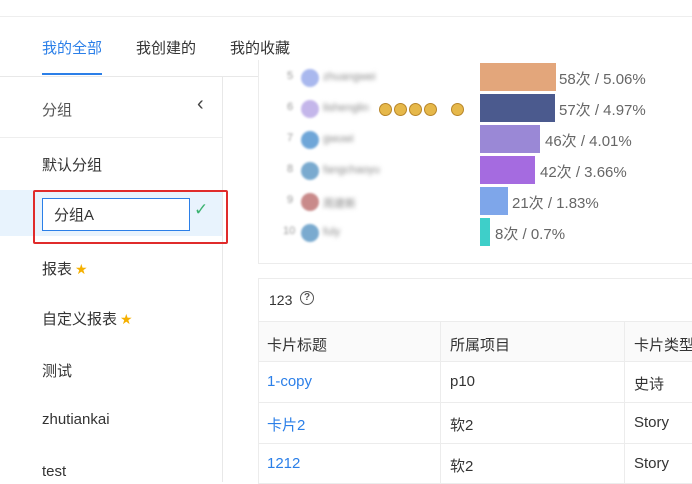 The image size is (692, 484). What do you see at coordinates (290, 169) in the screenshot?
I see `rank-number: 8` at bounding box center [290, 169].